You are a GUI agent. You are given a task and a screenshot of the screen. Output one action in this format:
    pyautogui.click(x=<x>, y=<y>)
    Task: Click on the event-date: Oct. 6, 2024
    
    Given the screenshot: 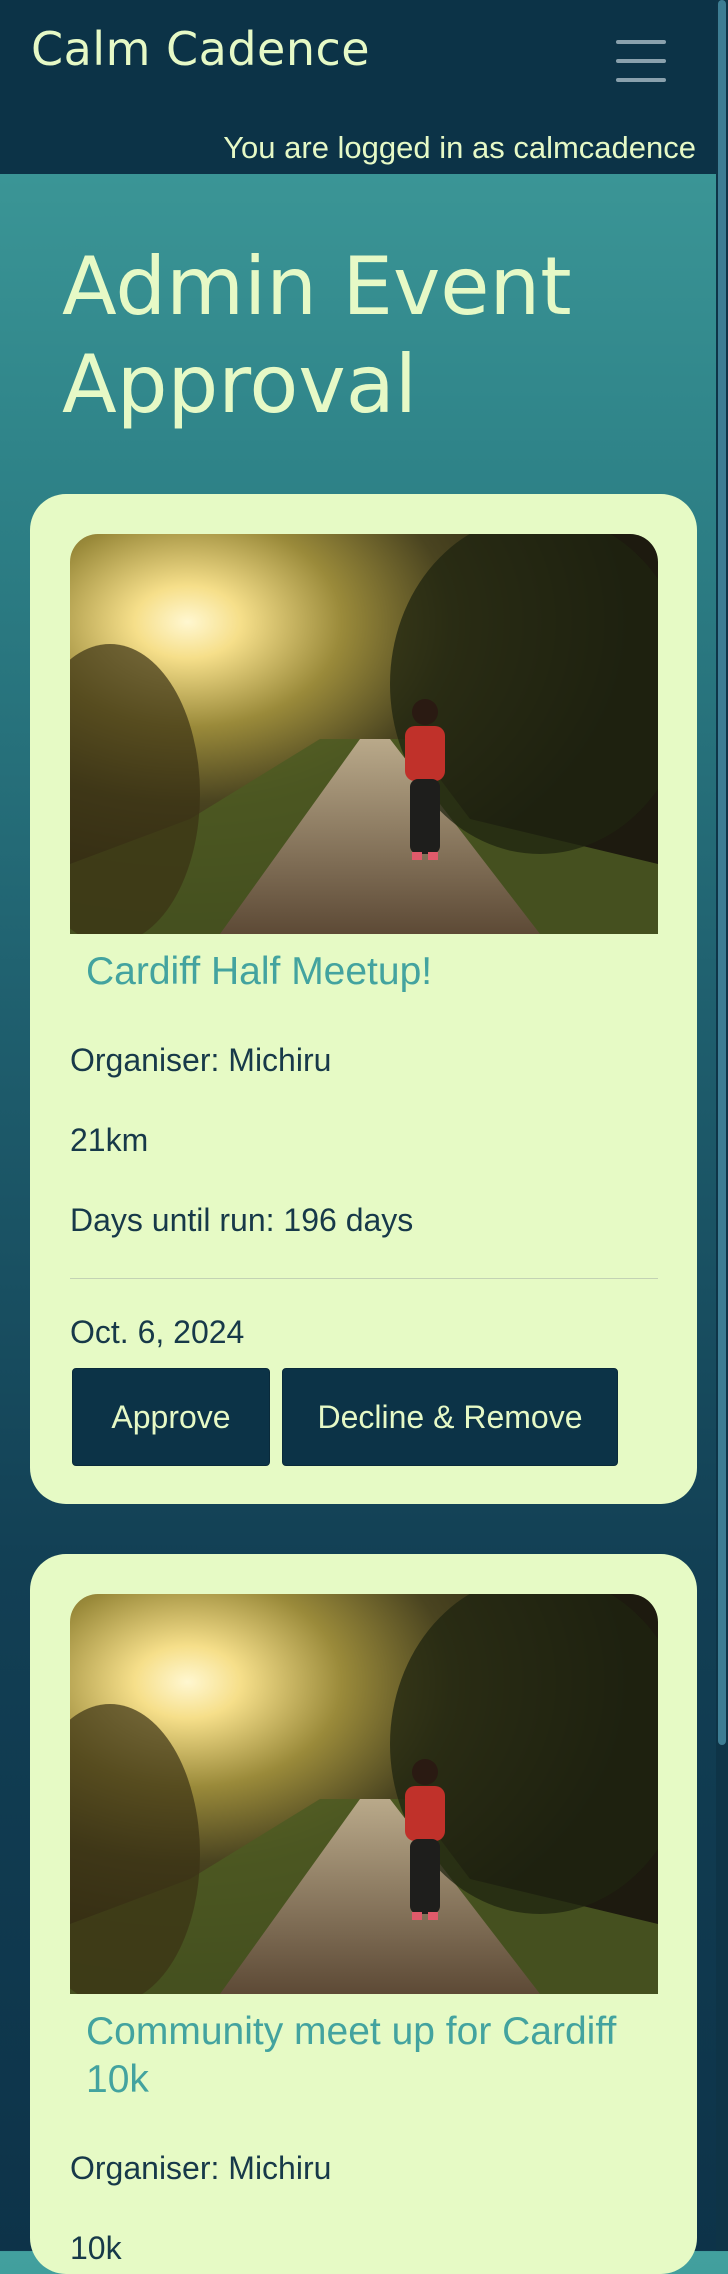 What is the action you would take?
    pyautogui.click(x=157, y=1332)
    